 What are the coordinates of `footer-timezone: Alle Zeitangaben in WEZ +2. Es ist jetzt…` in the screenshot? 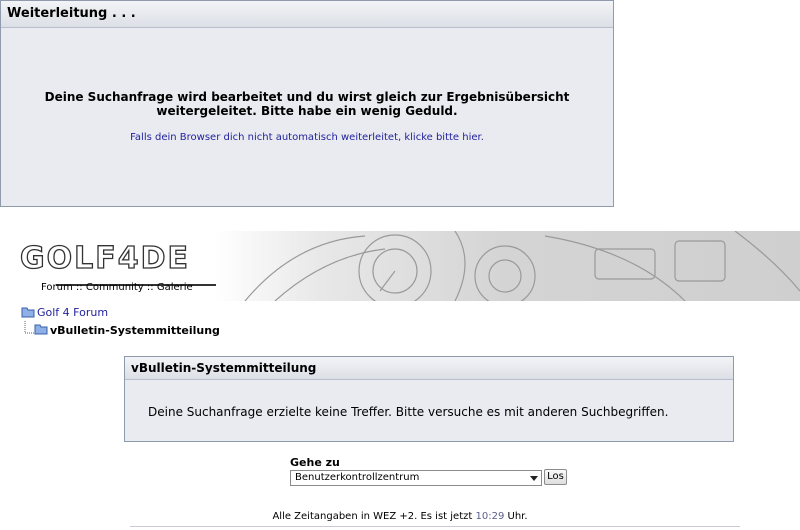 It's located at (400, 516).